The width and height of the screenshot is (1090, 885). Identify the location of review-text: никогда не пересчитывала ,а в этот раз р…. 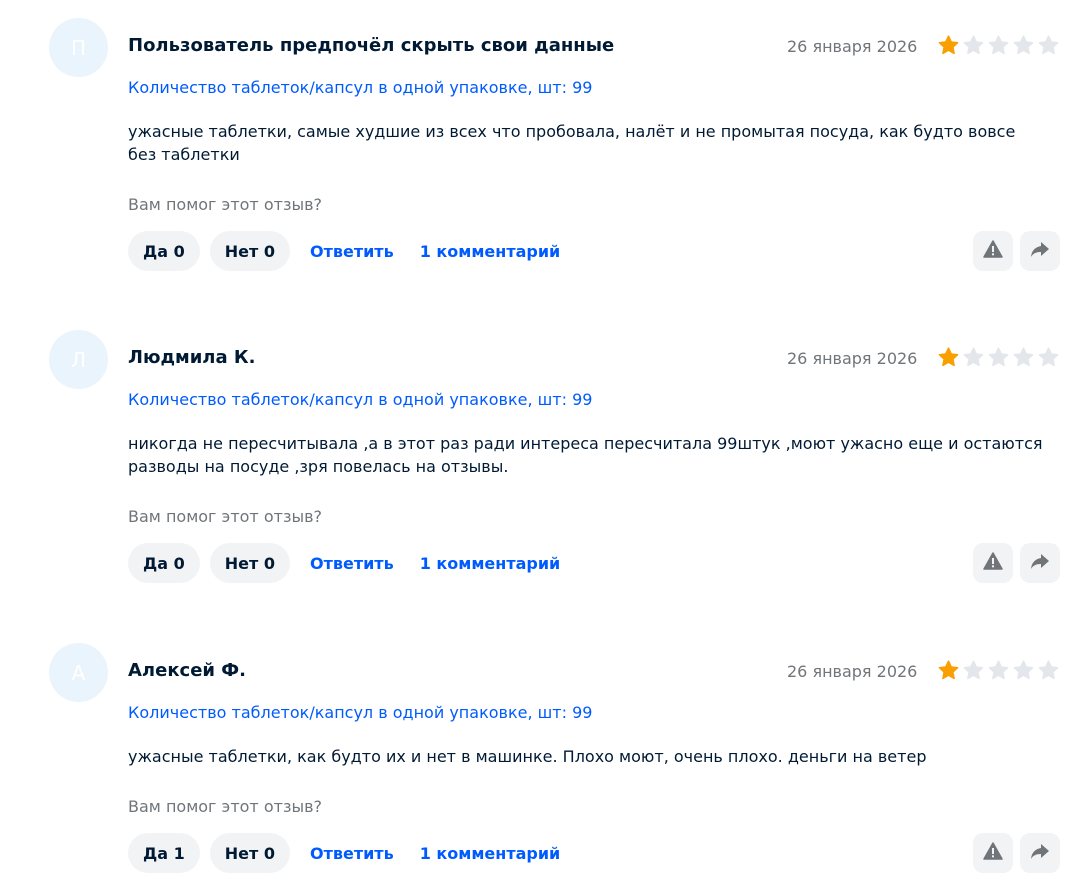
(585, 455).